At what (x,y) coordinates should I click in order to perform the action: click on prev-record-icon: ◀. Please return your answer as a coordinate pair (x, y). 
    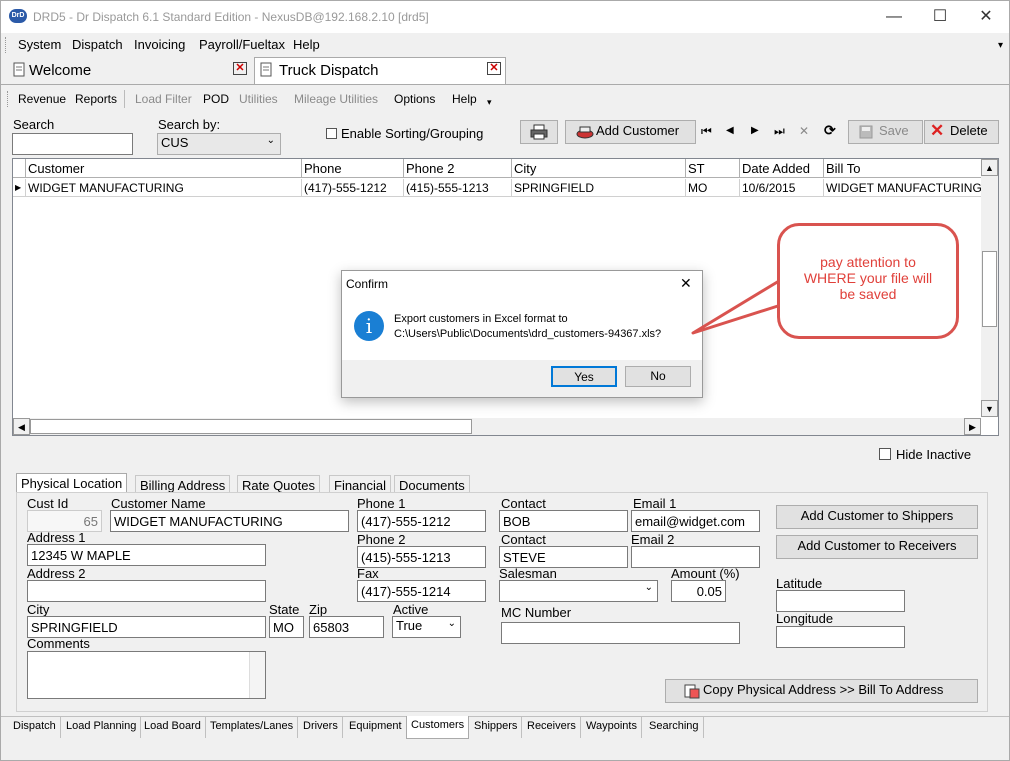
    Looking at the image, I should click on (730, 130).